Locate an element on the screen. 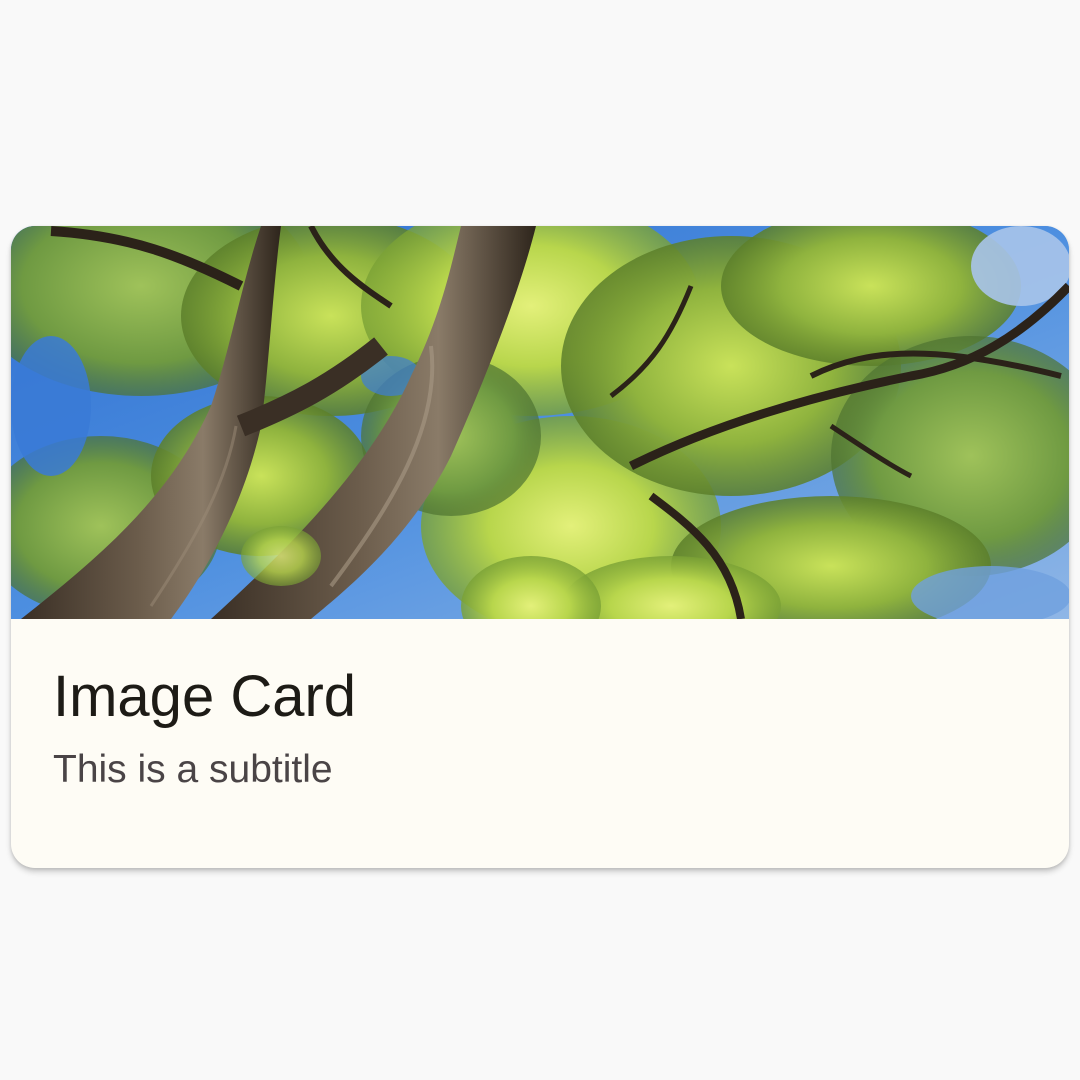  card-title: Image Card is located at coordinates (205, 696).